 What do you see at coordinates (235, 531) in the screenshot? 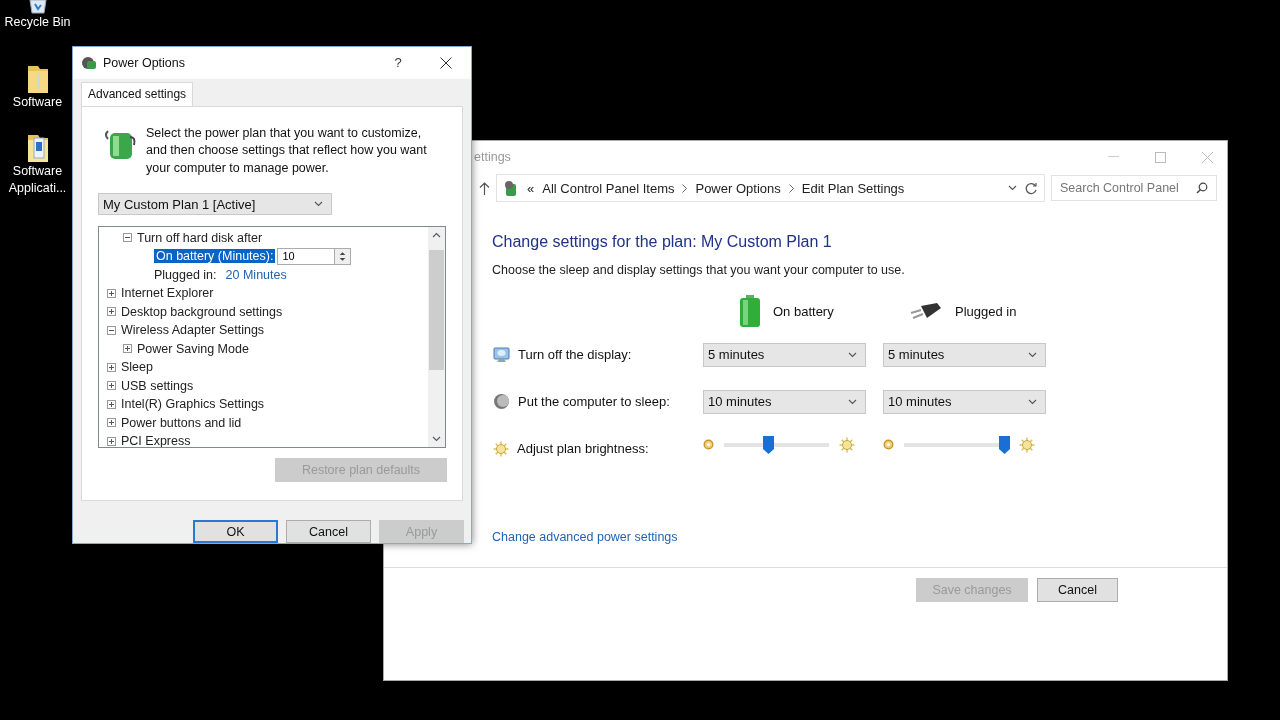
I see `ok-button: OK` at bounding box center [235, 531].